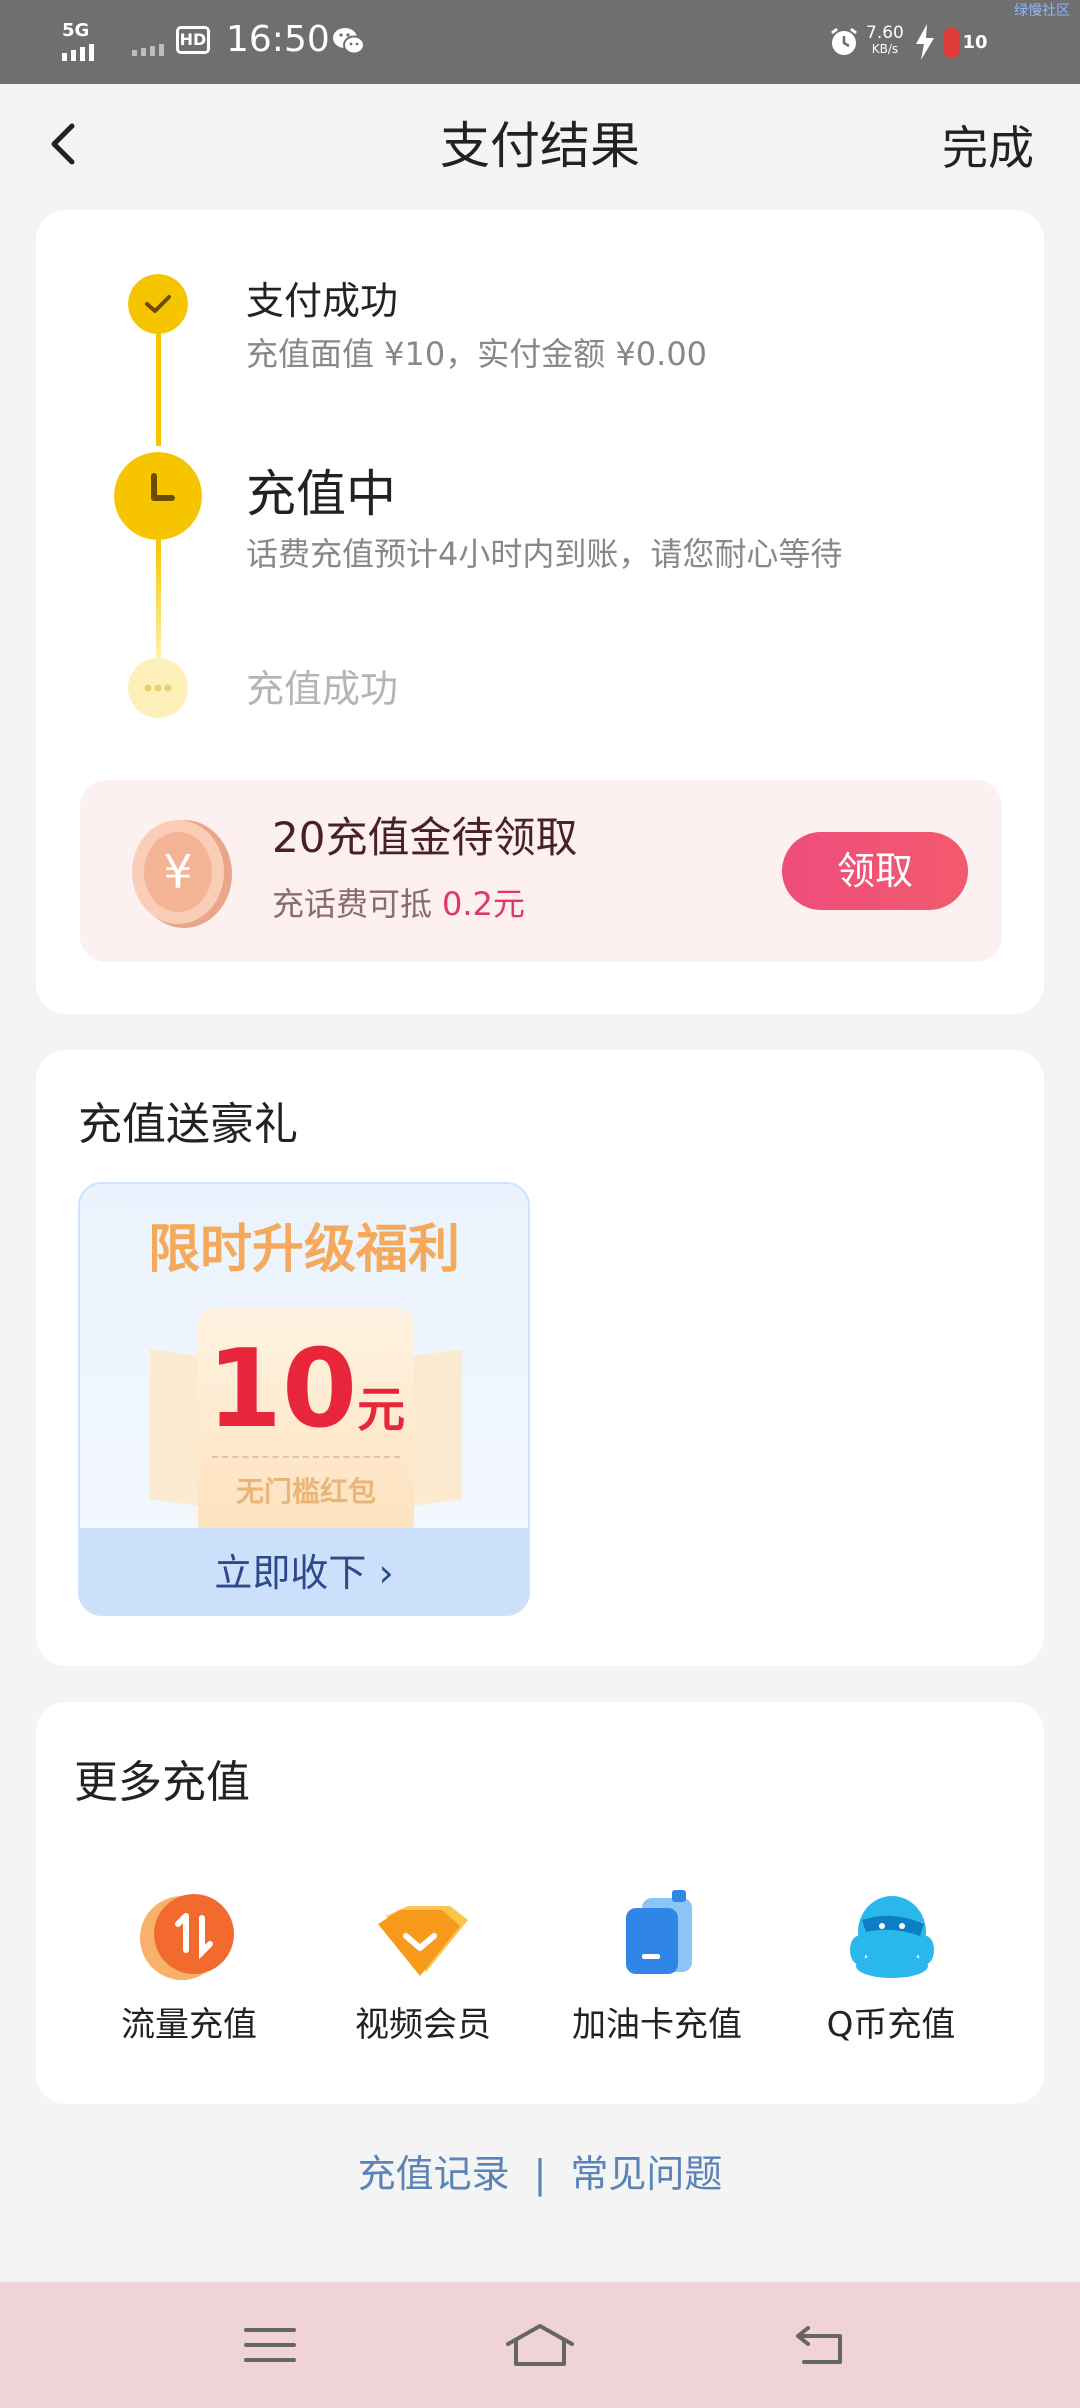 This screenshot has width=1080, height=2408. I want to click on gift-tag: 无门槛红包, so click(305, 1491).